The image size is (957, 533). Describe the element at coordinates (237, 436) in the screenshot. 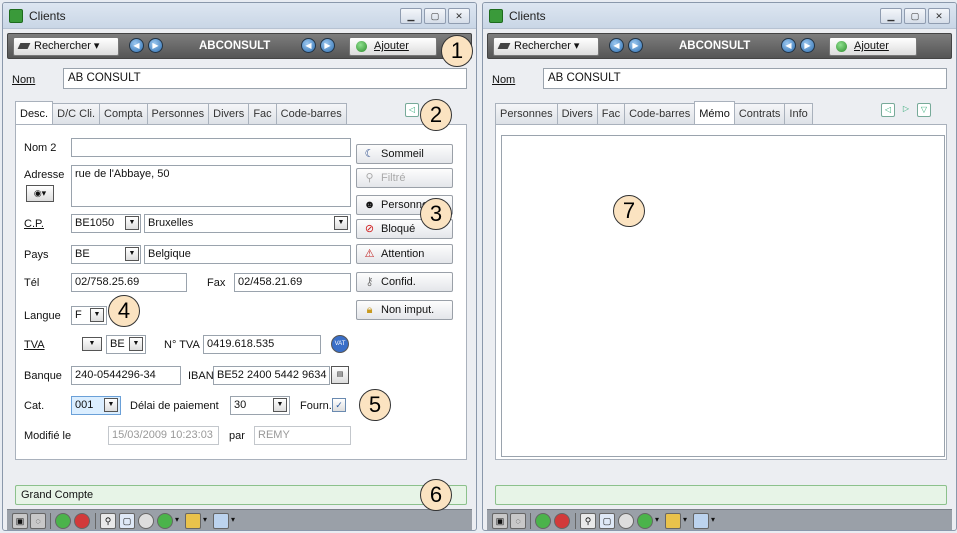

I see `par-label: par` at that location.